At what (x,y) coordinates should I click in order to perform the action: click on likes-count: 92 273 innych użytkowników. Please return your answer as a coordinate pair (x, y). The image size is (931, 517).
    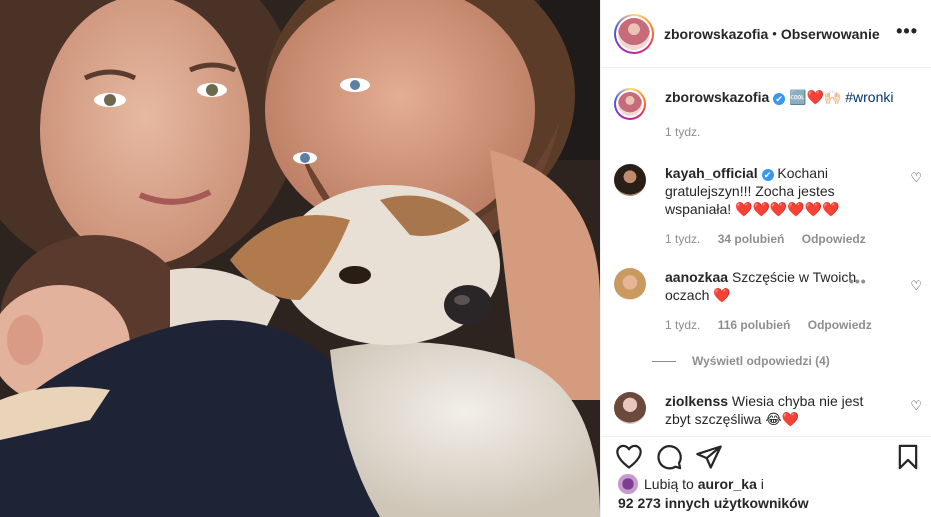
    Looking at the image, I should click on (713, 503).